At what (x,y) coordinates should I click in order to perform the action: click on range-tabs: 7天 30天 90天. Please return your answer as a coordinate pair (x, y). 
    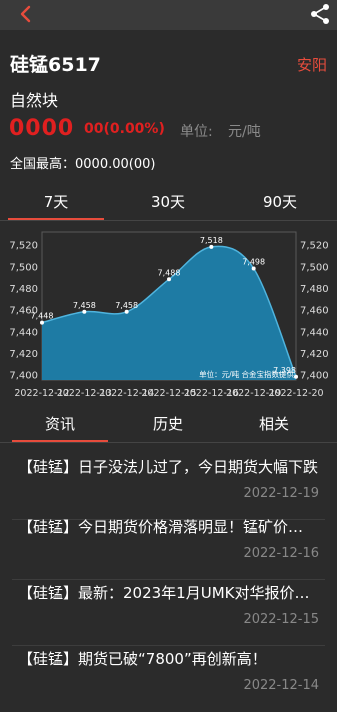
    Looking at the image, I should click on (168, 204).